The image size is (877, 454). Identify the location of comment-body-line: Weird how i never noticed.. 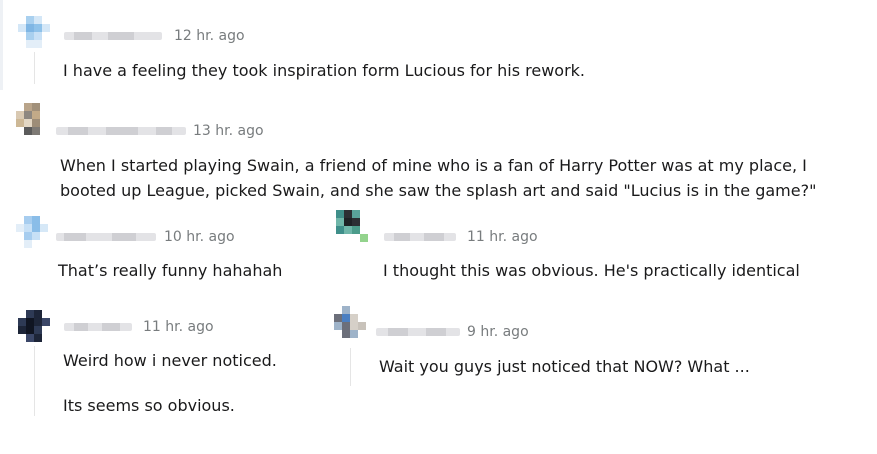
(170, 360).